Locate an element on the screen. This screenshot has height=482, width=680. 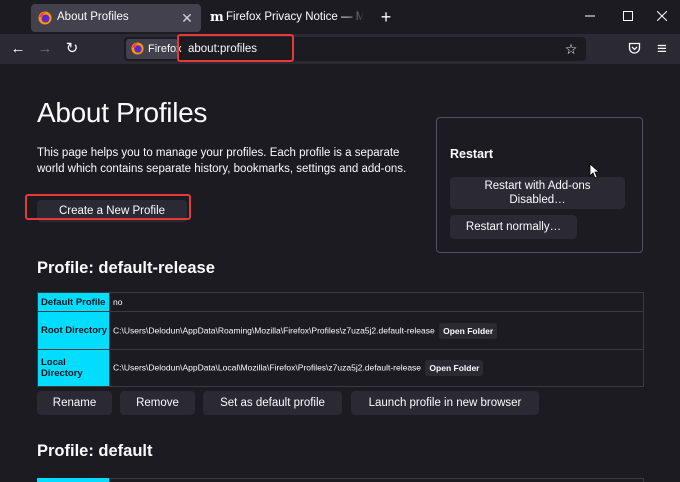
set-default-profile-button: Set as default profile is located at coordinates (272, 403).